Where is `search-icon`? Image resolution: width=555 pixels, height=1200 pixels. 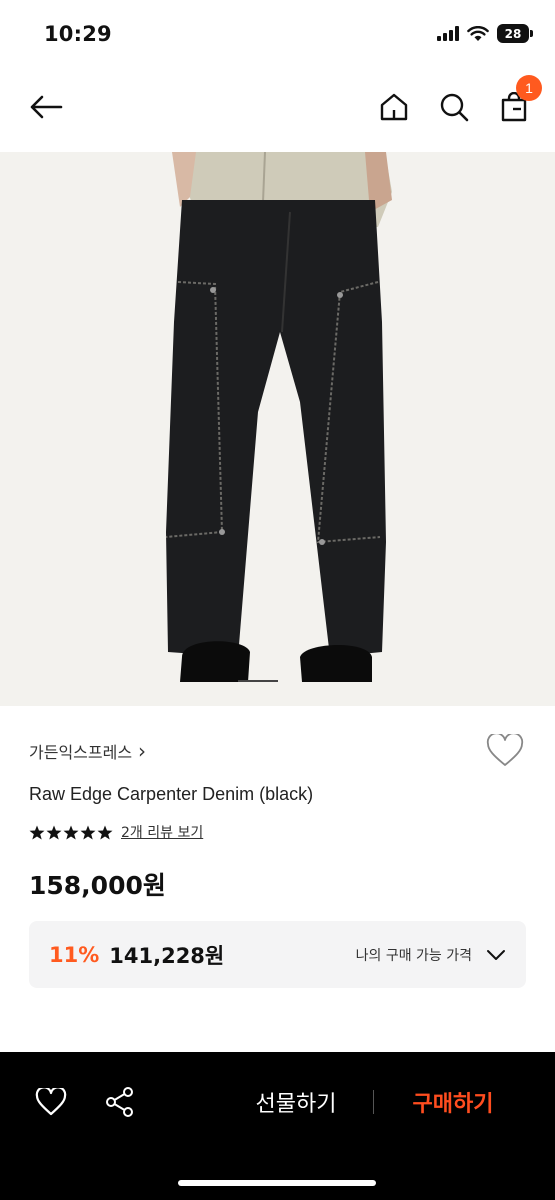 search-icon is located at coordinates (454, 107).